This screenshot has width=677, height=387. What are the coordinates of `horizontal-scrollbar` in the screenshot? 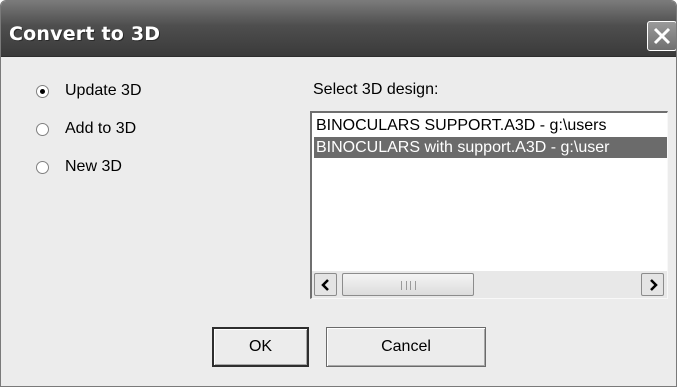 It's located at (489, 284).